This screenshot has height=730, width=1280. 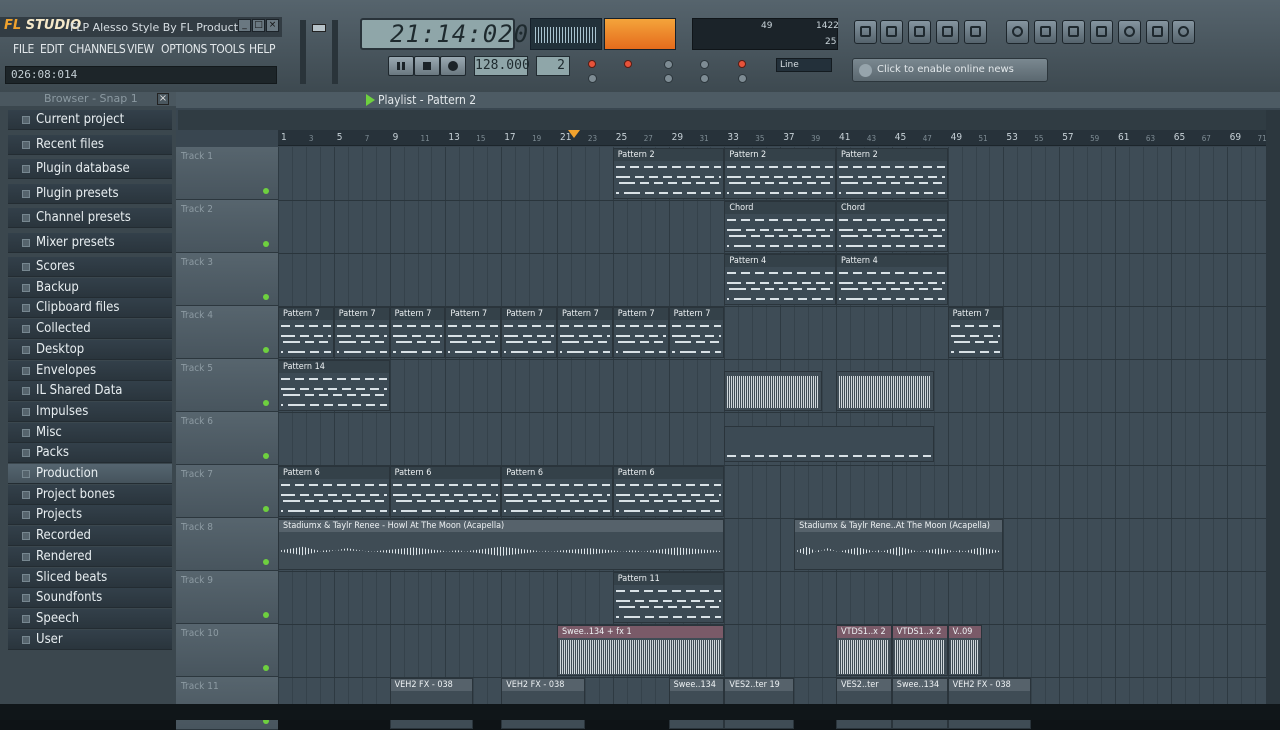 What do you see at coordinates (90, 618) in the screenshot?
I see `browser-item-speech: Speech` at bounding box center [90, 618].